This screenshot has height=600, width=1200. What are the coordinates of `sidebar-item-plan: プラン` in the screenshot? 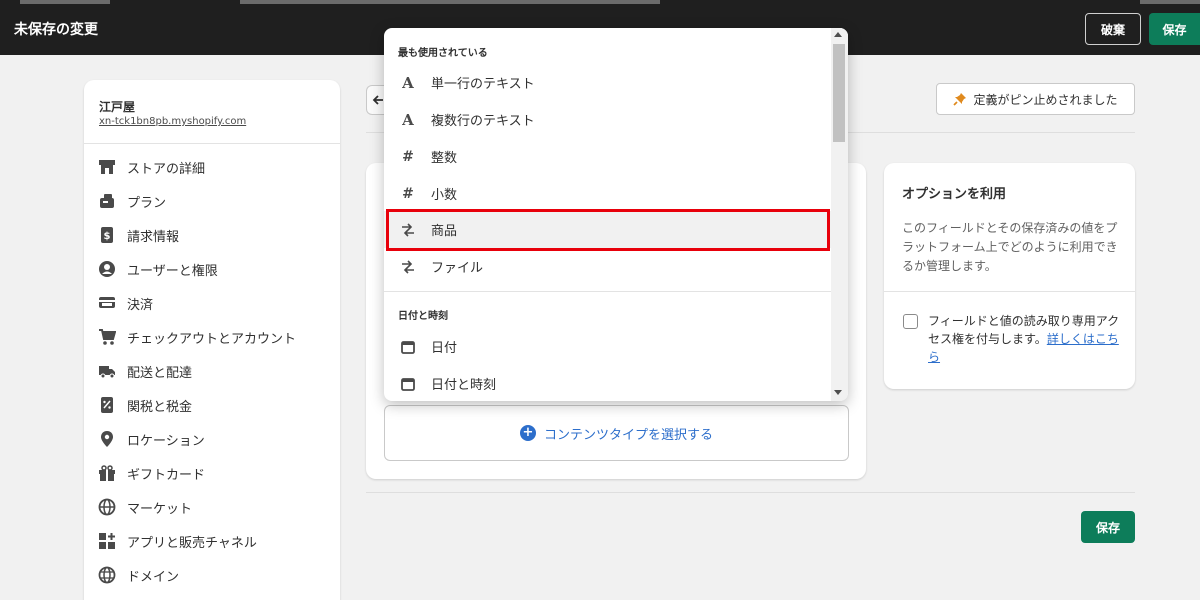 It's located at (212, 201).